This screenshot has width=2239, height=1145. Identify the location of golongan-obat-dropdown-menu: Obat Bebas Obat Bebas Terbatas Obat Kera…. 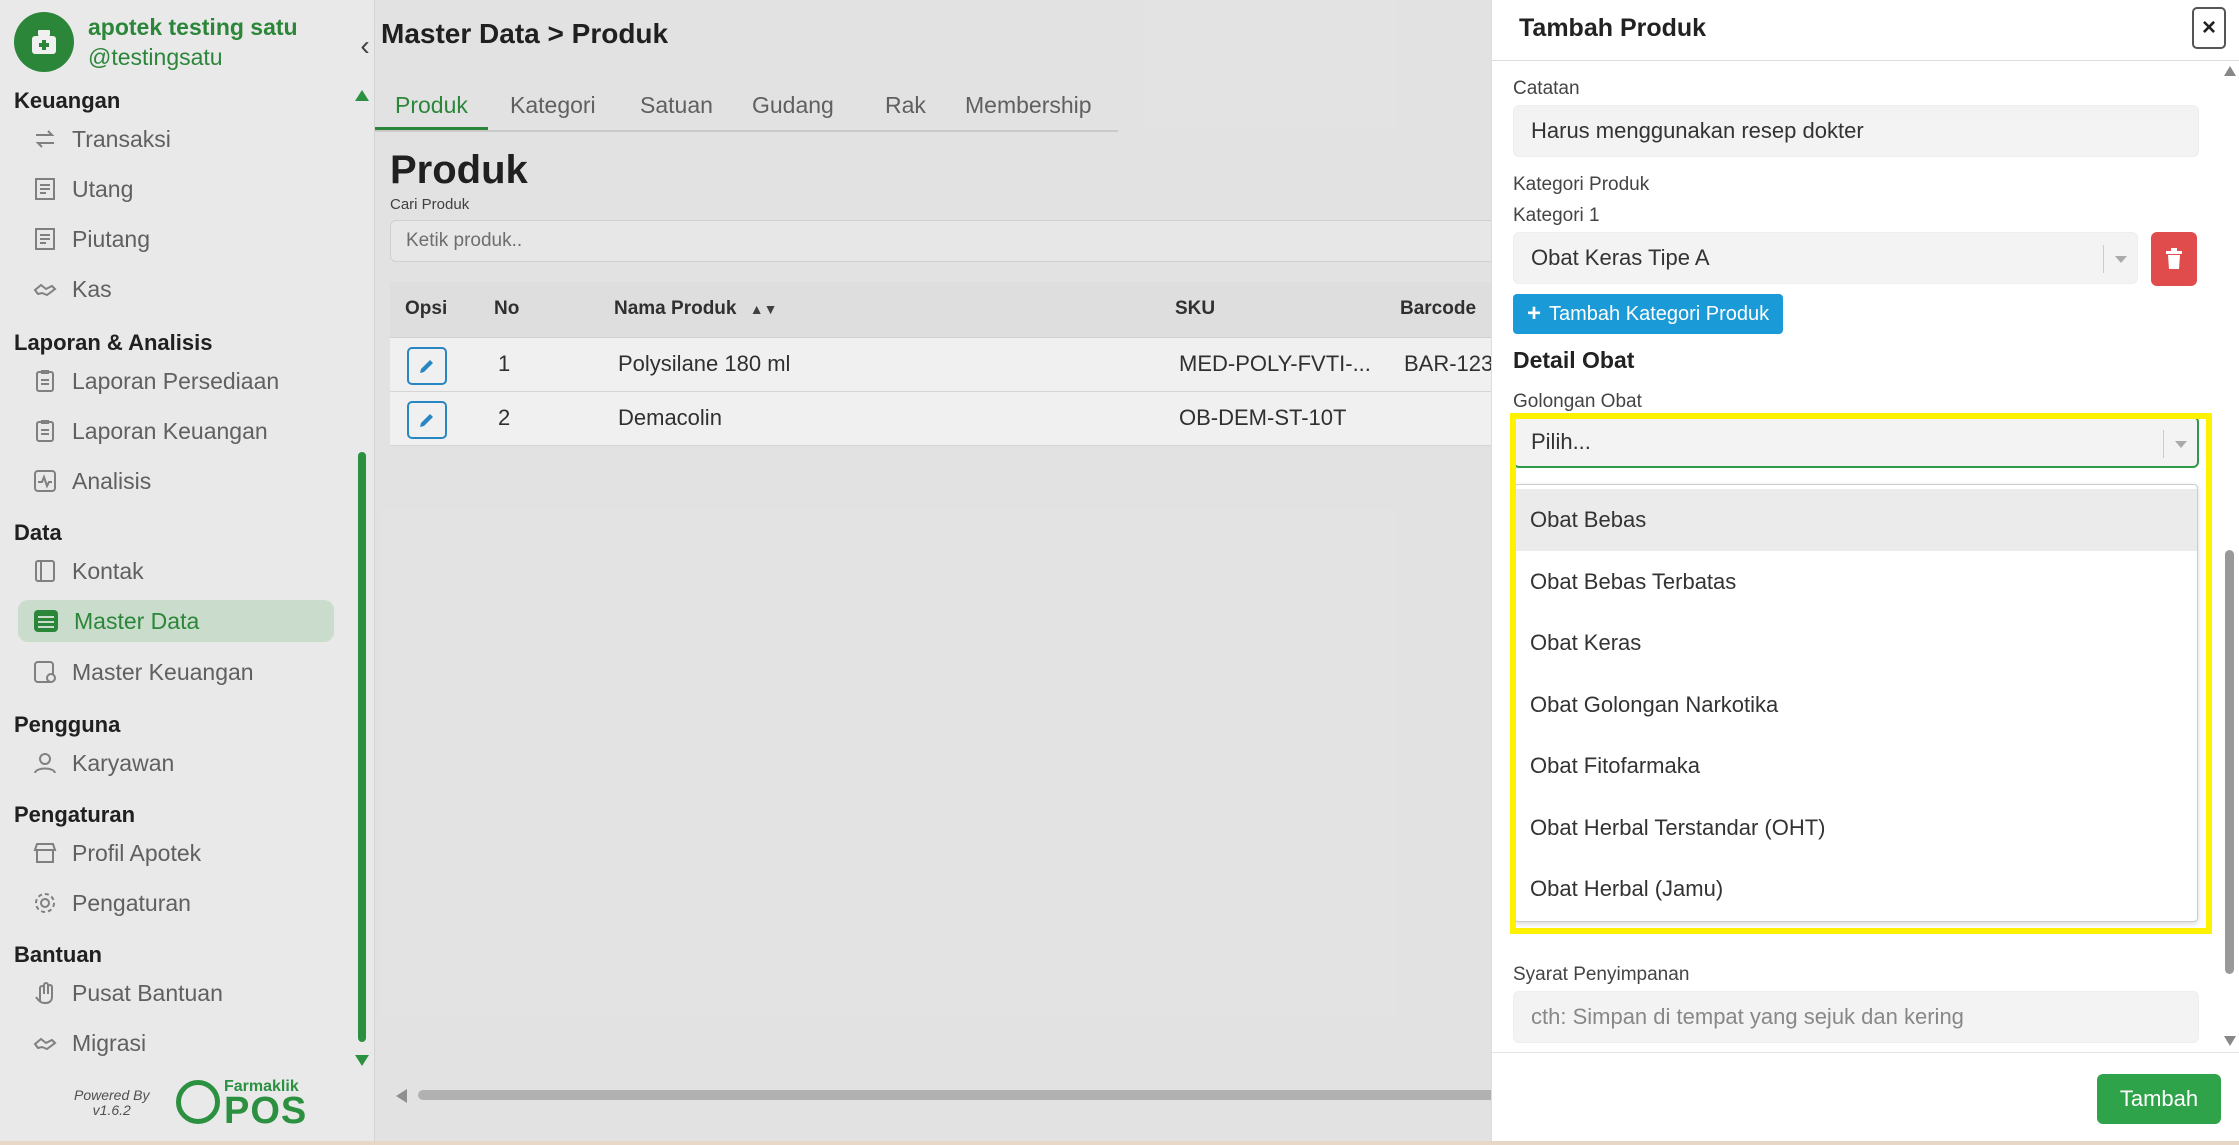
(1856, 703).